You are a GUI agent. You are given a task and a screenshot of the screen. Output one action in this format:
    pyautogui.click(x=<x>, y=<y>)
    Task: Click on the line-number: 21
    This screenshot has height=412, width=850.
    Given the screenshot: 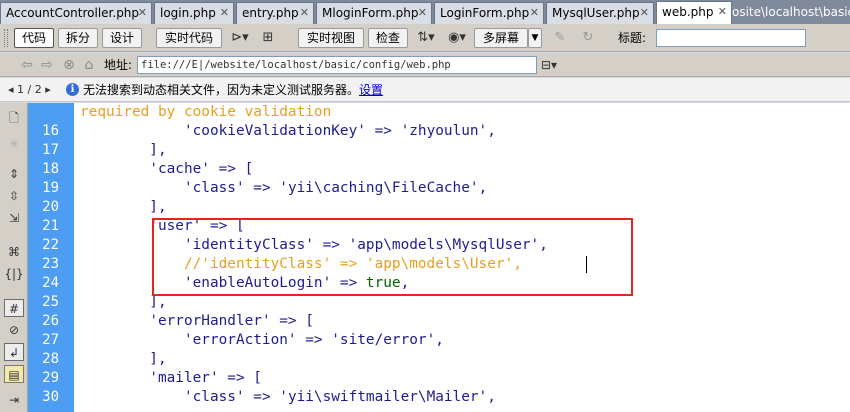 What is the action you would take?
    pyautogui.click(x=50, y=226)
    